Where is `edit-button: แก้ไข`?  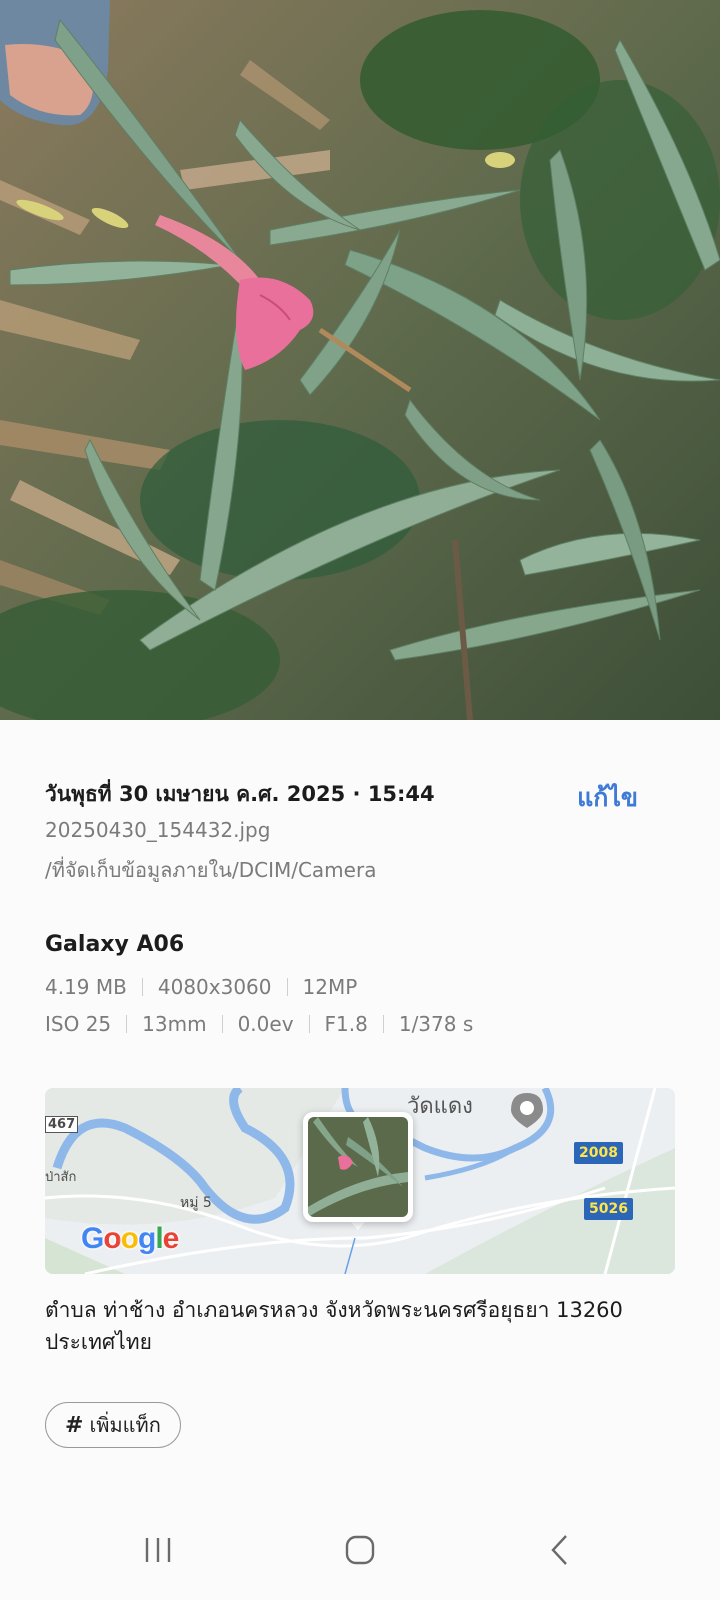
edit-button: แก้ไข is located at coordinates (607, 798).